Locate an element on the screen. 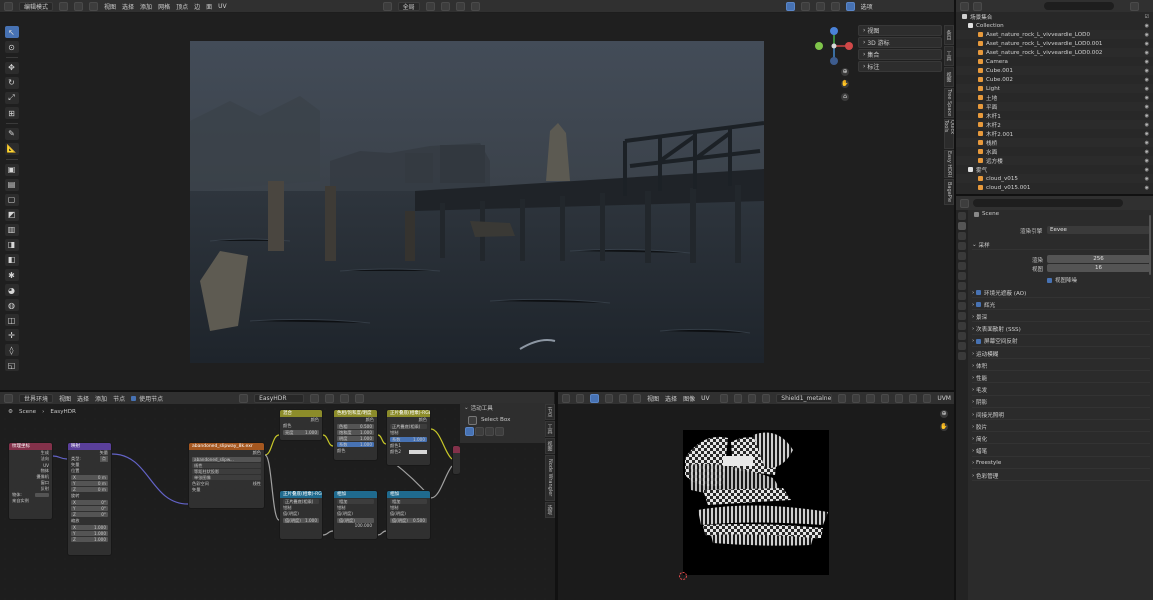  section-6: › 体积 is located at coordinates (1061, 366).